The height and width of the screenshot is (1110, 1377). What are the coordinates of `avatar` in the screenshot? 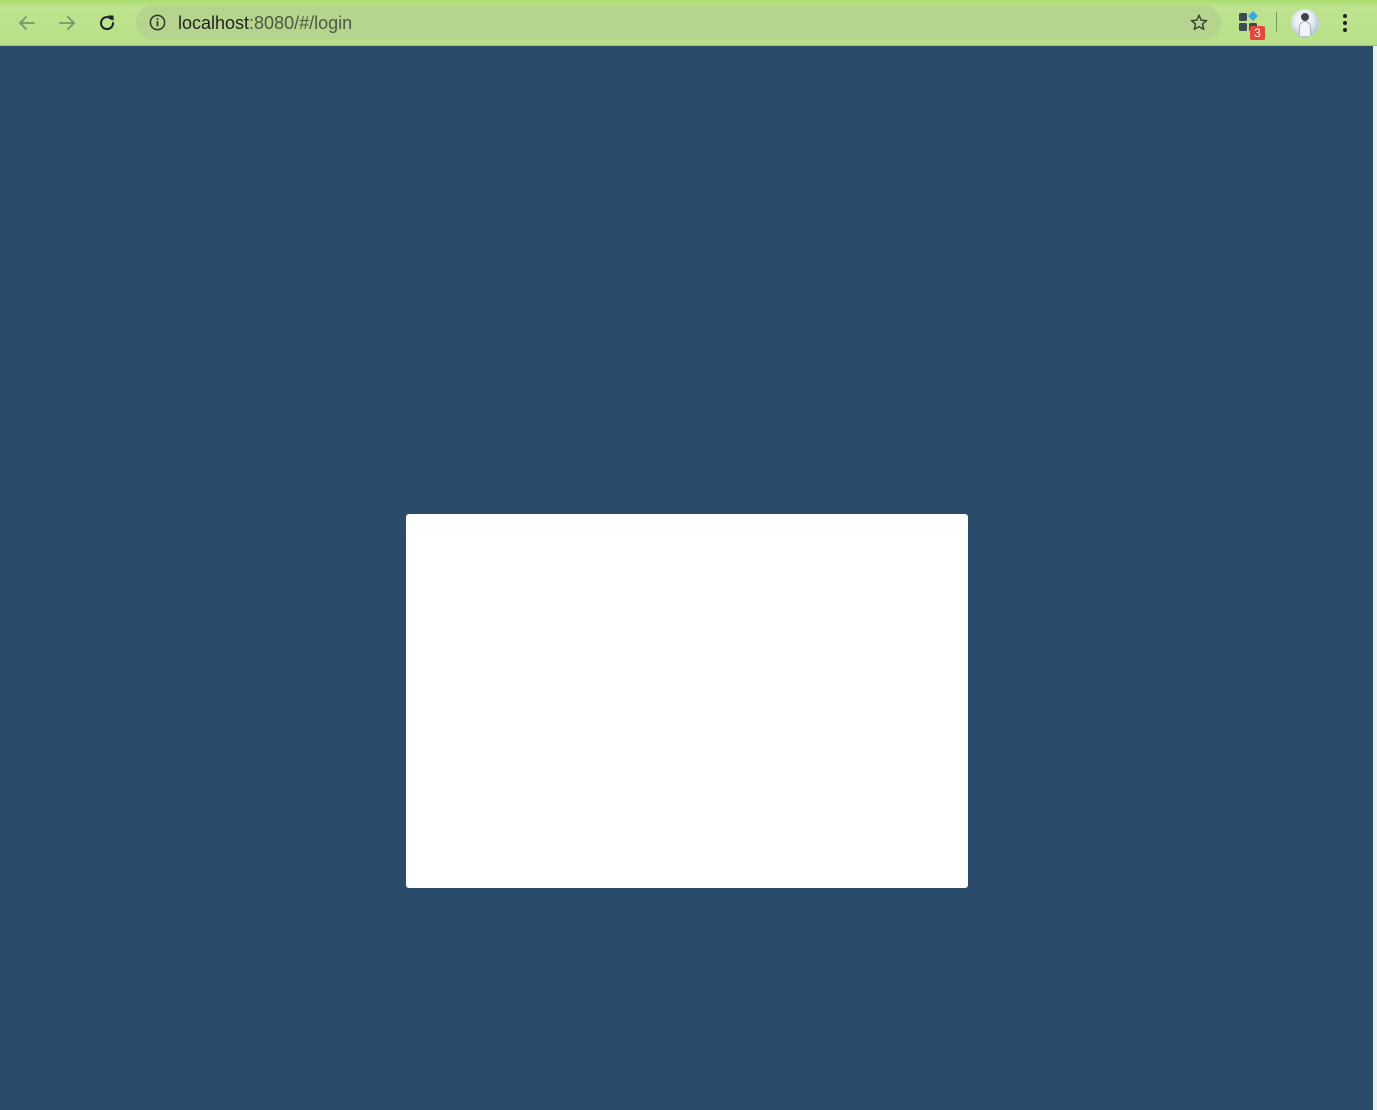 It's located at (1305, 23).